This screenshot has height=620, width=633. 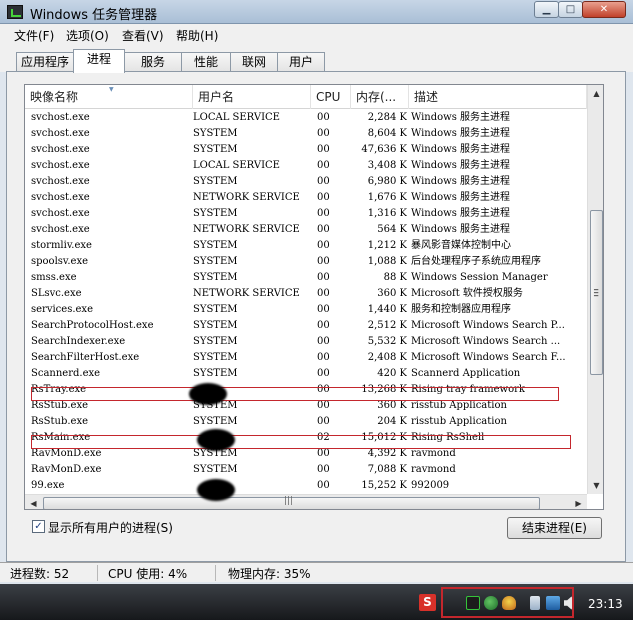 What do you see at coordinates (448, 437) in the screenshot?
I see `description-cell: Rising RsShell` at bounding box center [448, 437].